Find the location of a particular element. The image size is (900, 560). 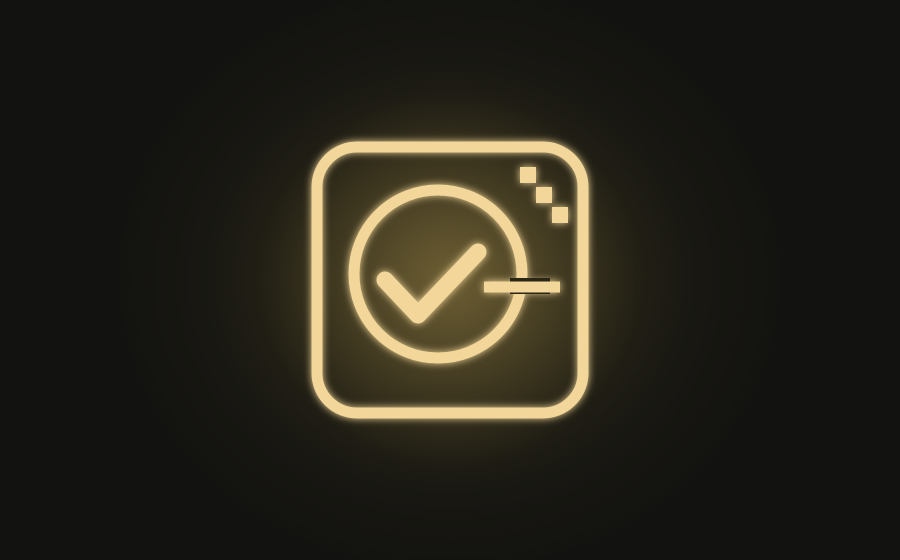

check-mark-icon is located at coordinates (431, 283).